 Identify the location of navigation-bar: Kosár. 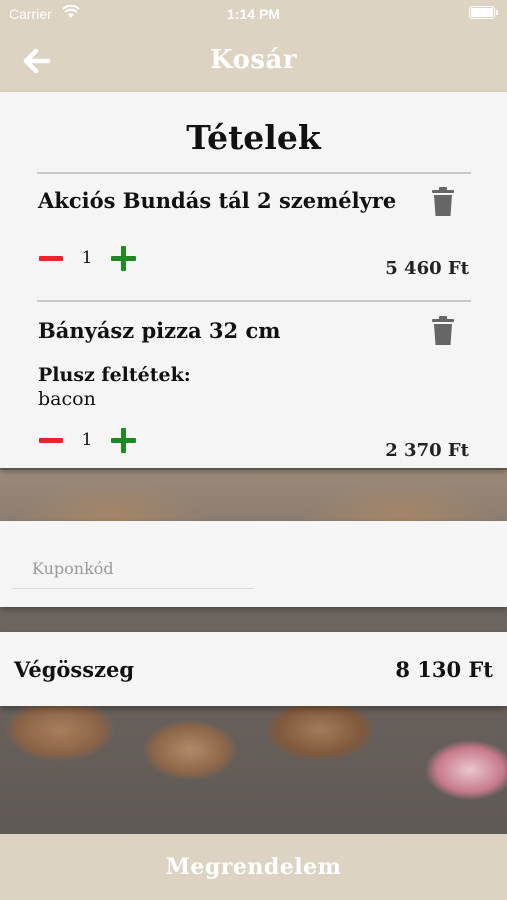
(253, 60).